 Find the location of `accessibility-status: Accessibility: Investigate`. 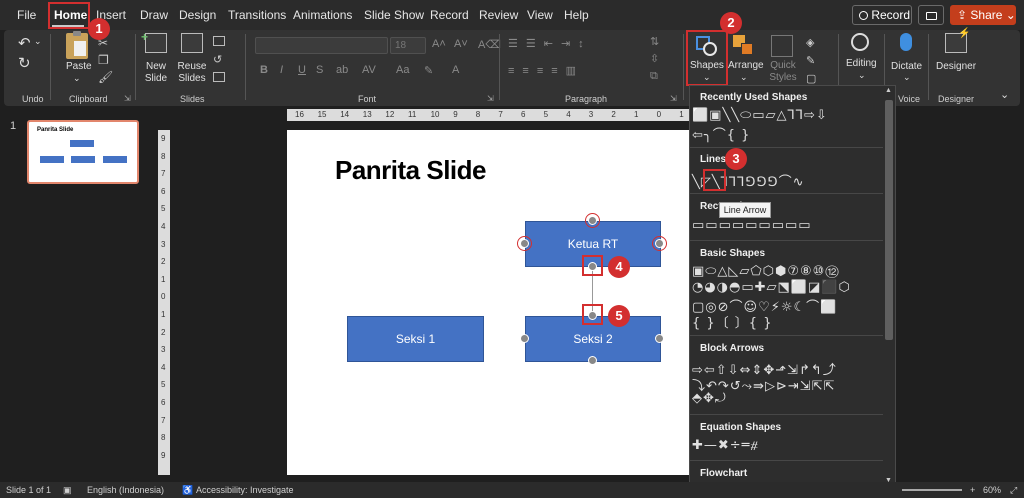

accessibility-status: Accessibility: Investigate is located at coordinates (245, 490).